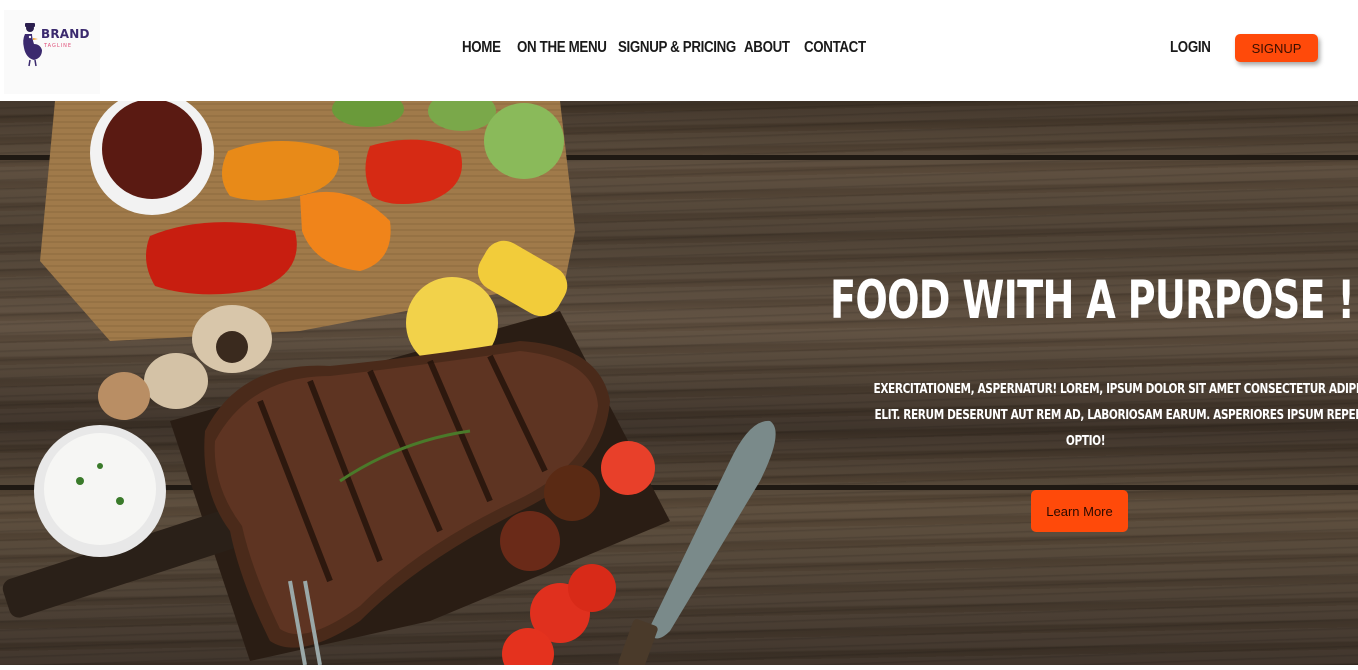 The height and width of the screenshot is (670, 1358). Describe the element at coordinates (58, 46) in the screenshot. I see `brand-tagline: TAGLINE` at that location.